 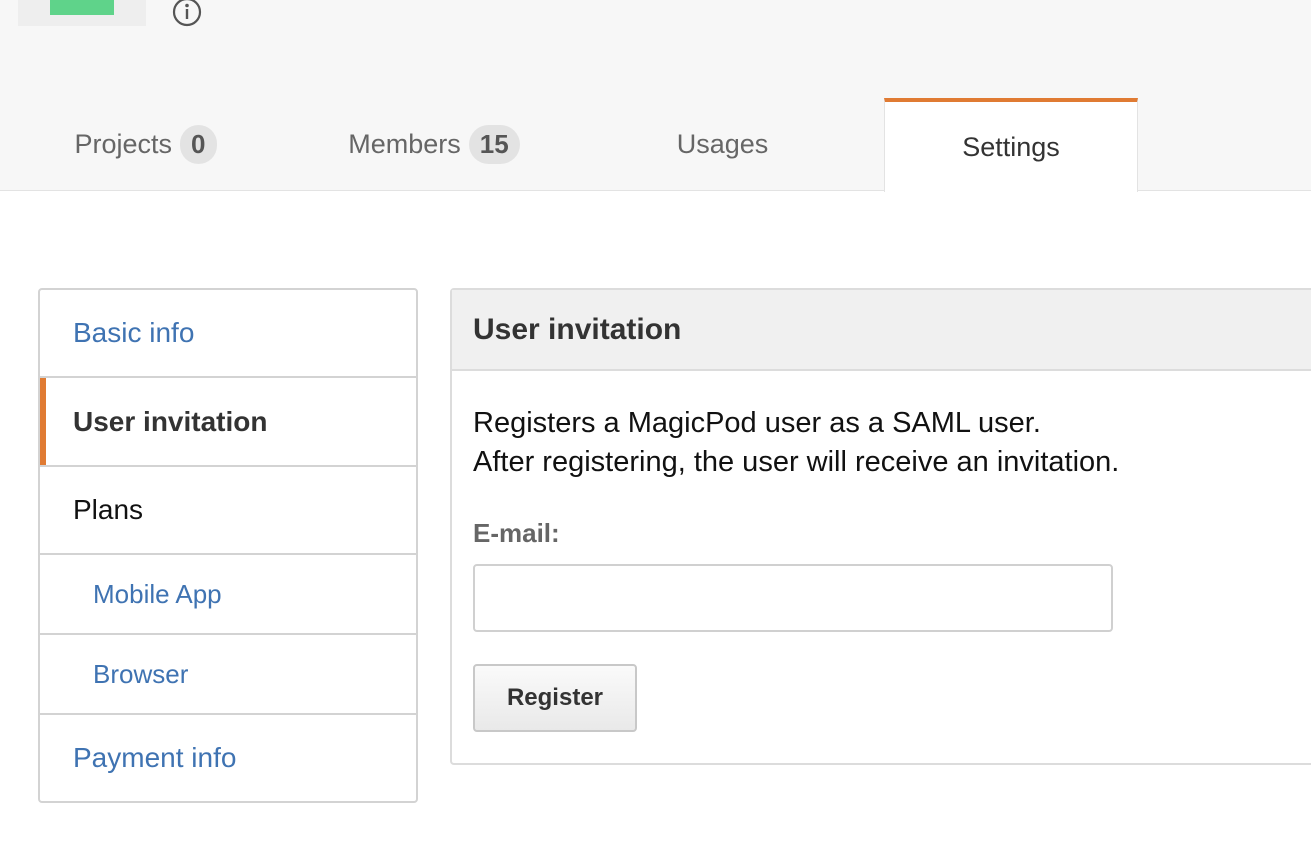 I want to click on tab-projects: Projects 0, so click(x=145, y=144).